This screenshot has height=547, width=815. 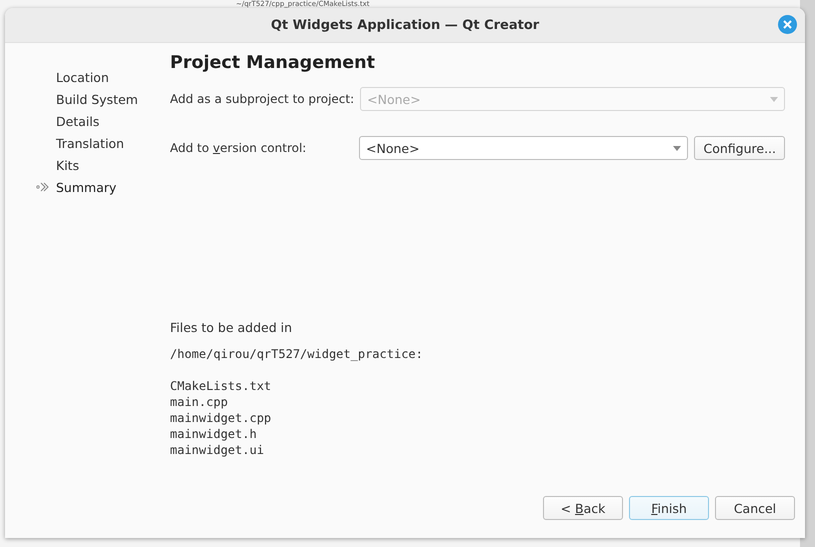 What do you see at coordinates (669, 508) in the screenshot?
I see `wizard-button: Finish` at bounding box center [669, 508].